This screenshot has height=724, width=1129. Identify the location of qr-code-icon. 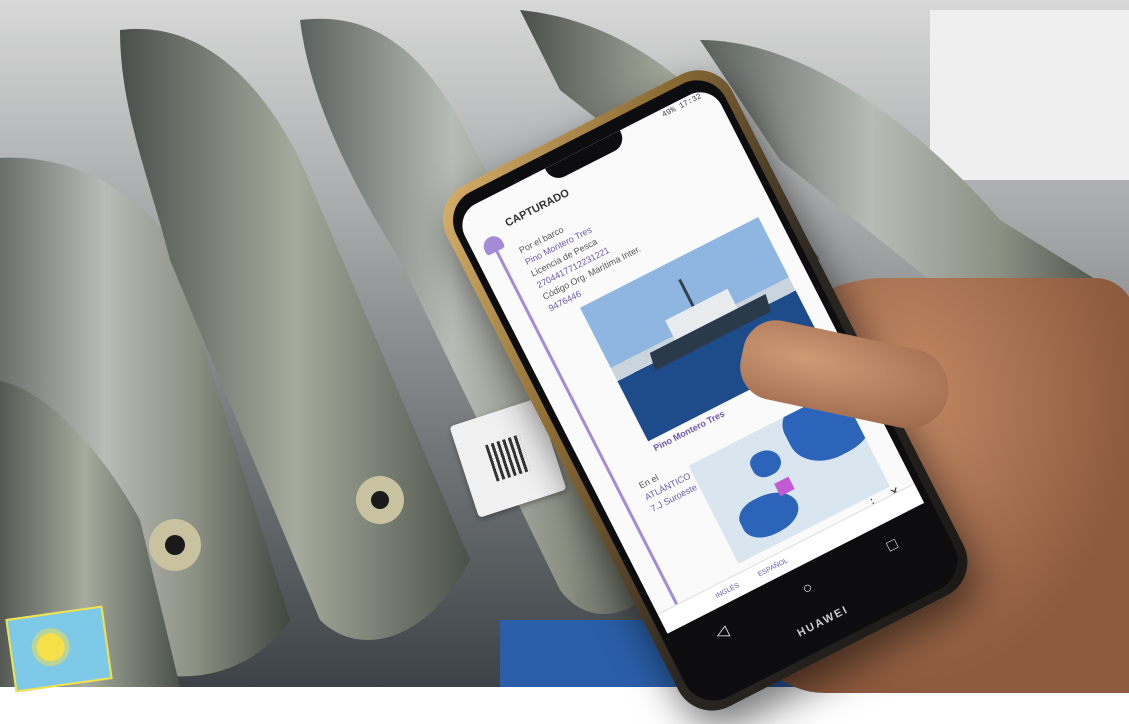
(508, 458).